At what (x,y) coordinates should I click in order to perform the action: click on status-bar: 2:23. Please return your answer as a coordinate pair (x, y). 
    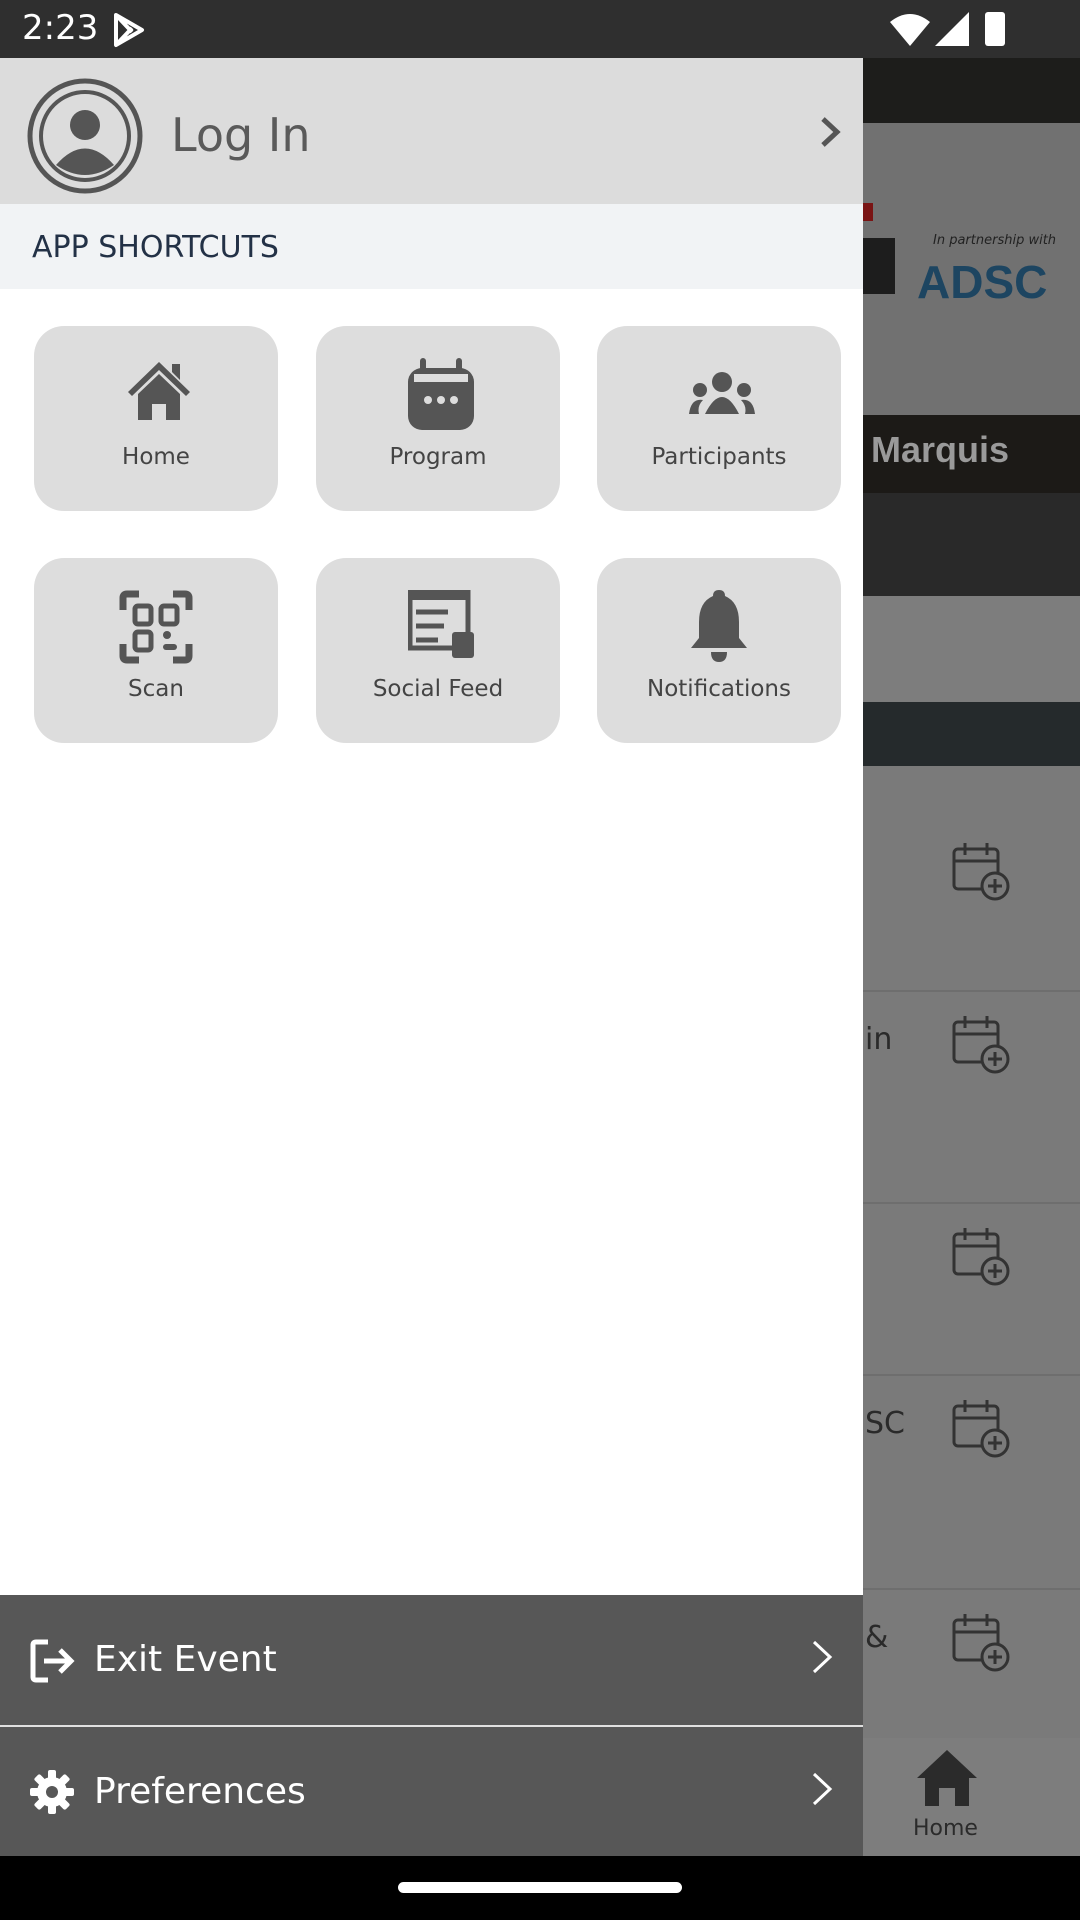
    Looking at the image, I should click on (540, 29).